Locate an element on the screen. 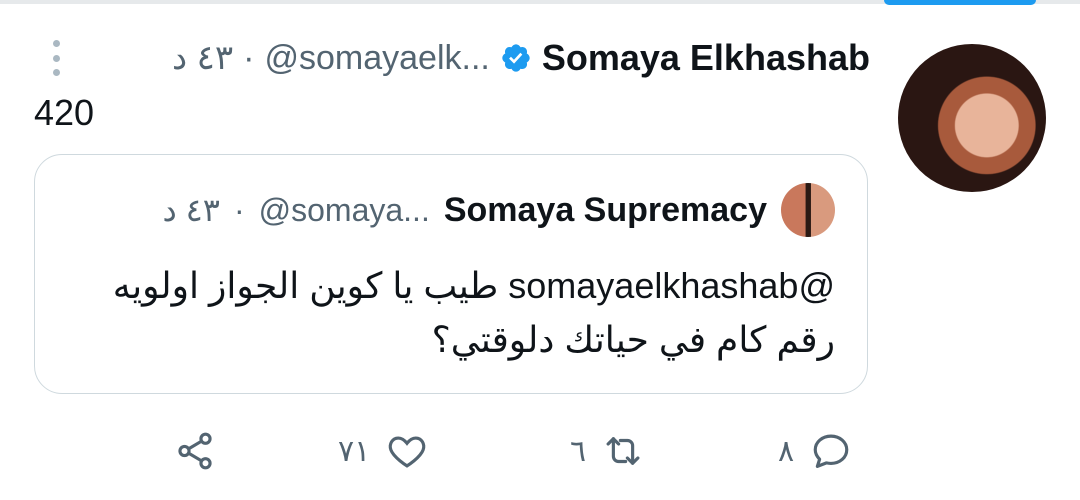 The width and height of the screenshot is (1080, 500). action-bar: ٧١ ٦ ٨ is located at coordinates (540, 451).